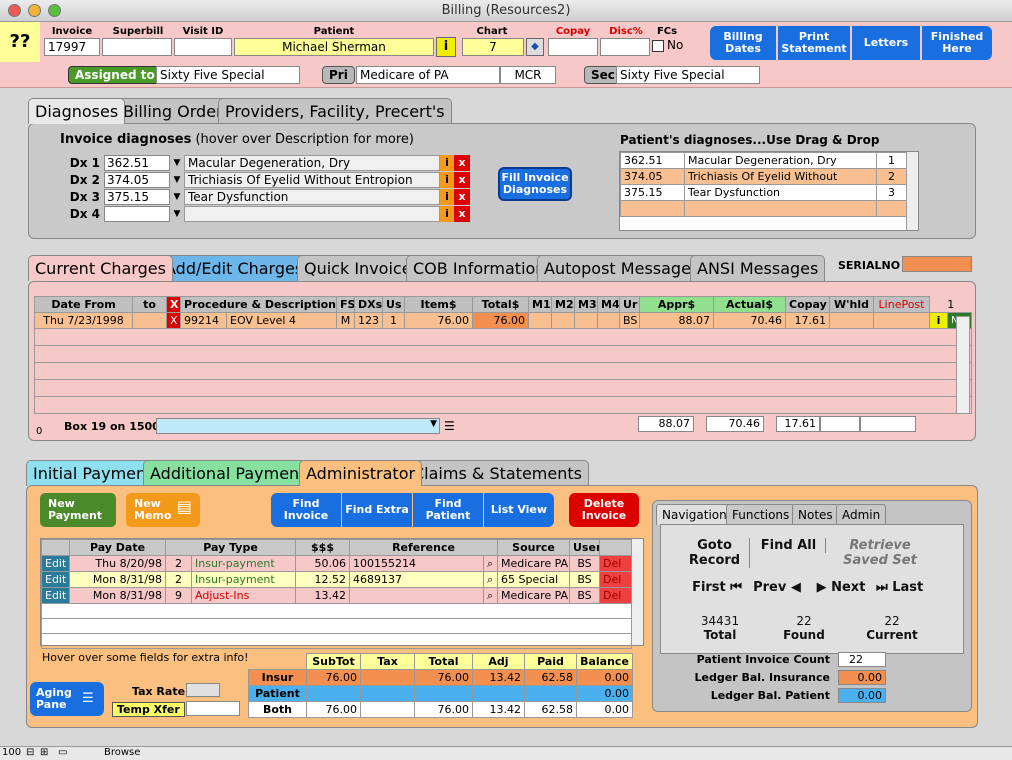 The width and height of the screenshot is (1012, 760). I want to click on aging-pane-button: Aging Pane ☰, so click(67, 699).